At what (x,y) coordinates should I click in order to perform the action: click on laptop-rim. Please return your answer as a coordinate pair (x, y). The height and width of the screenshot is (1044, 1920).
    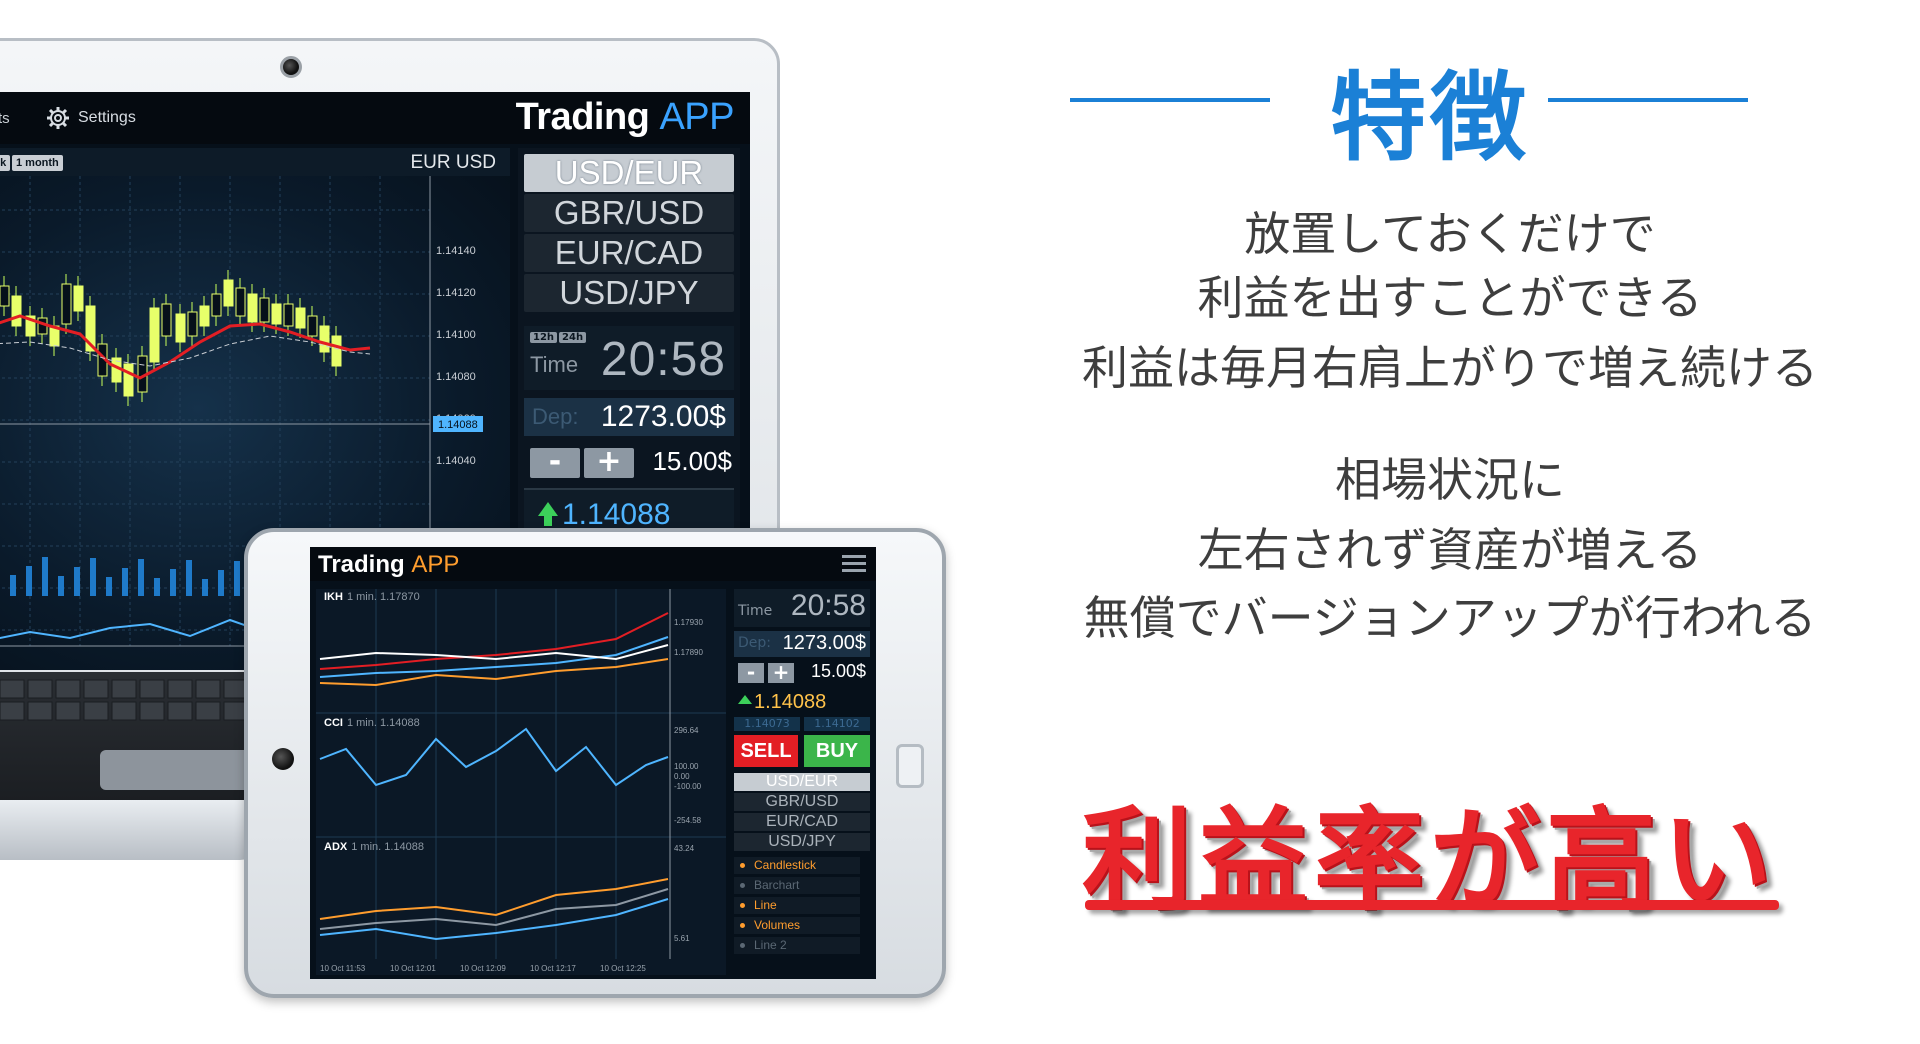
    Looking at the image, I should click on (130, 830).